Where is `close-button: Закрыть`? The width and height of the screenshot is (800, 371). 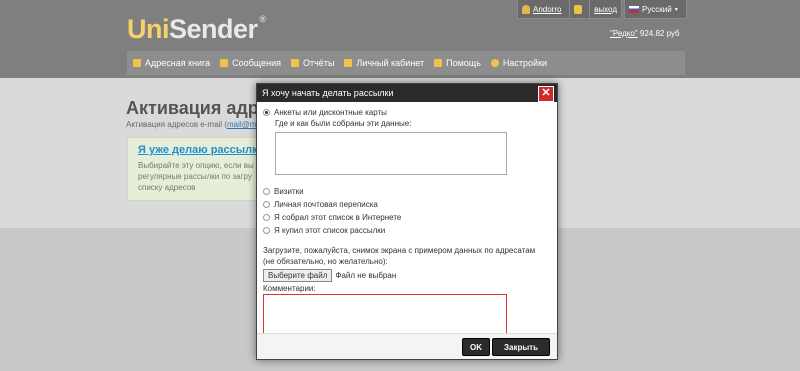 close-button: Закрыть is located at coordinates (521, 347).